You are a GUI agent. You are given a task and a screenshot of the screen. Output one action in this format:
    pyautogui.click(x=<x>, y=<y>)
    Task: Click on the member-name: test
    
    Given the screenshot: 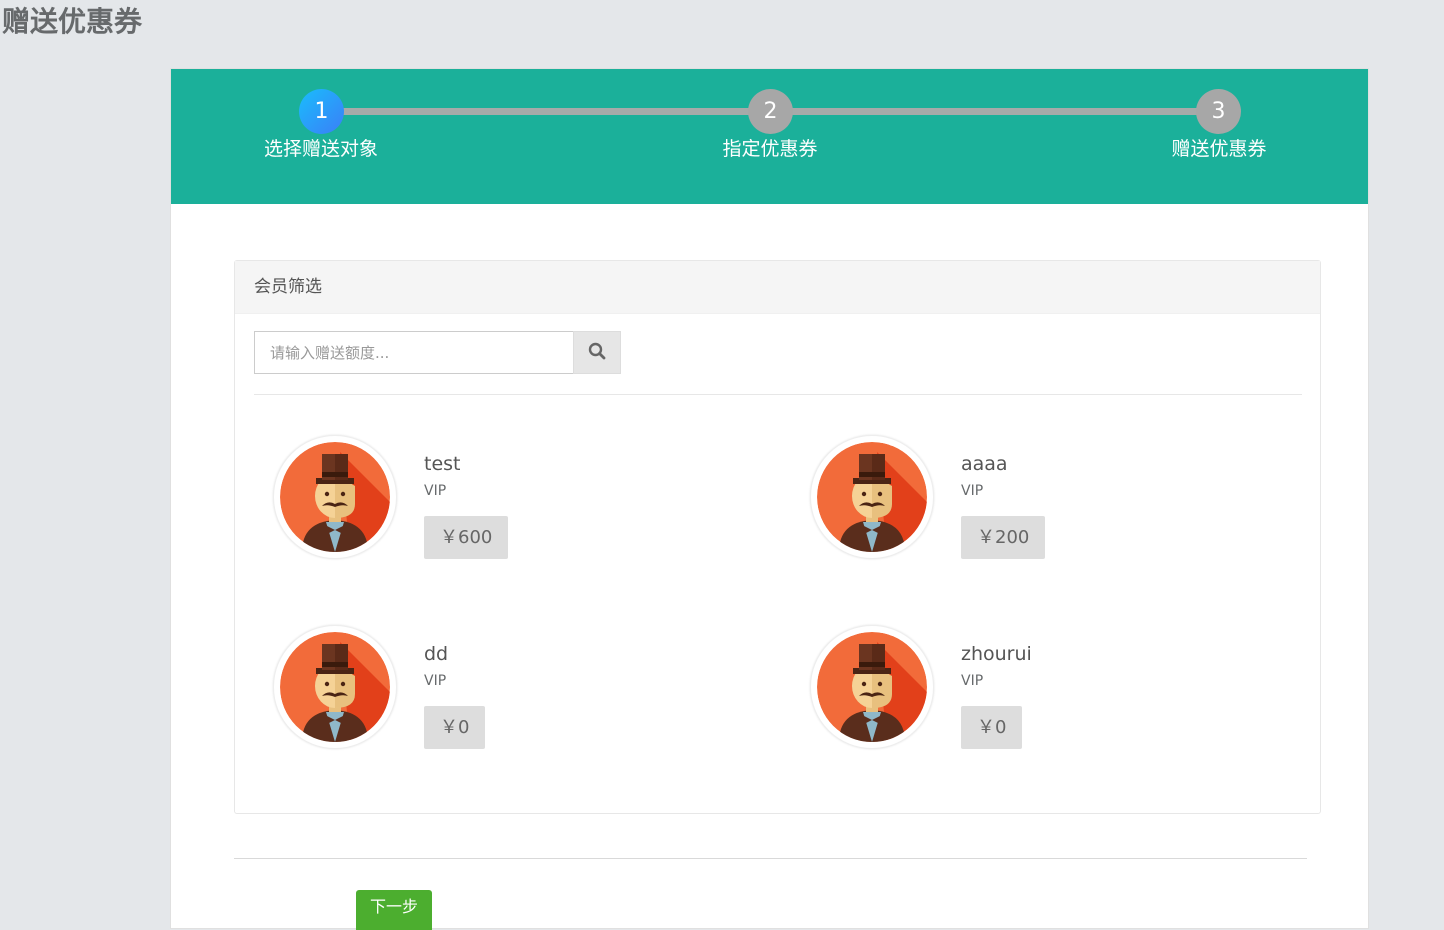 What is the action you would take?
    pyautogui.click(x=442, y=464)
    